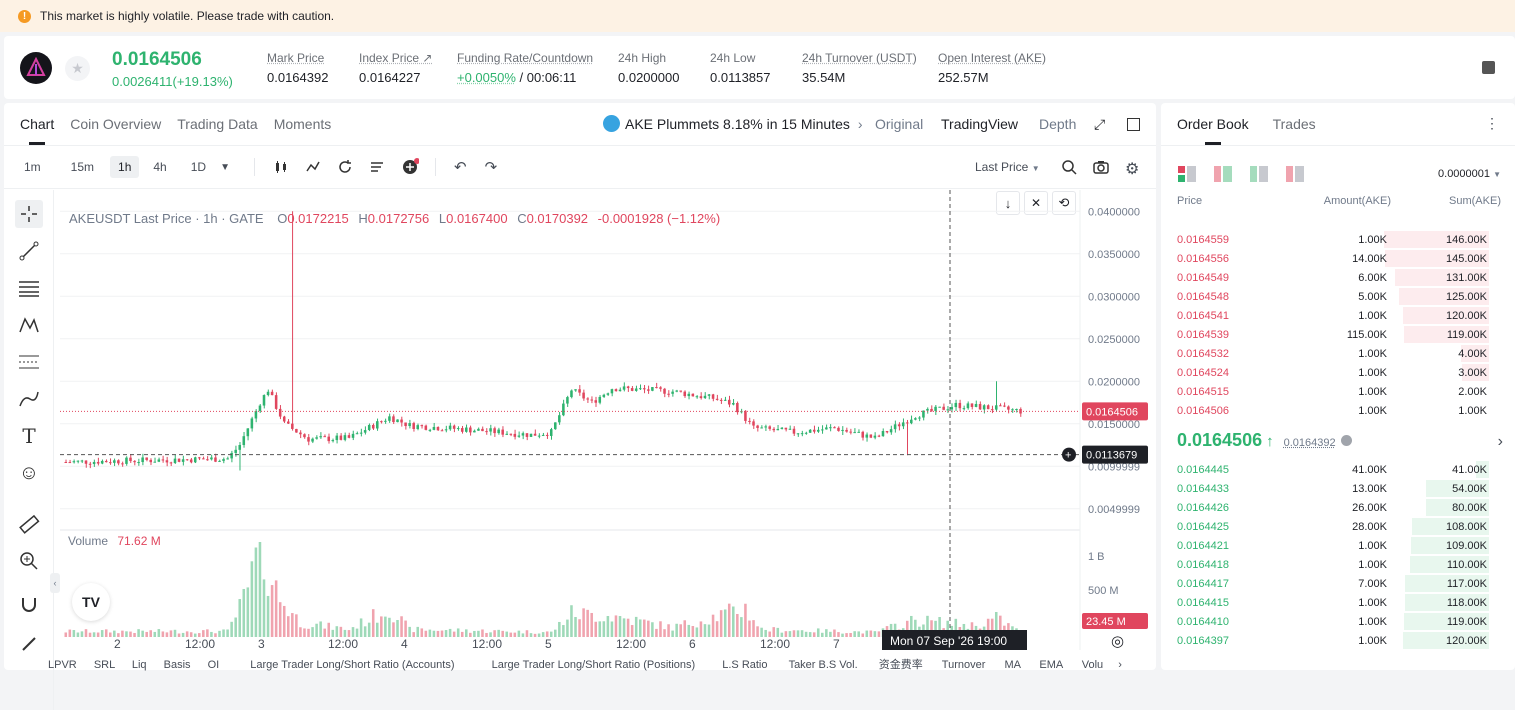 This screenshot has height=710, width=1515. I want to click on horizontal-lines-icon, so click(29, 288).